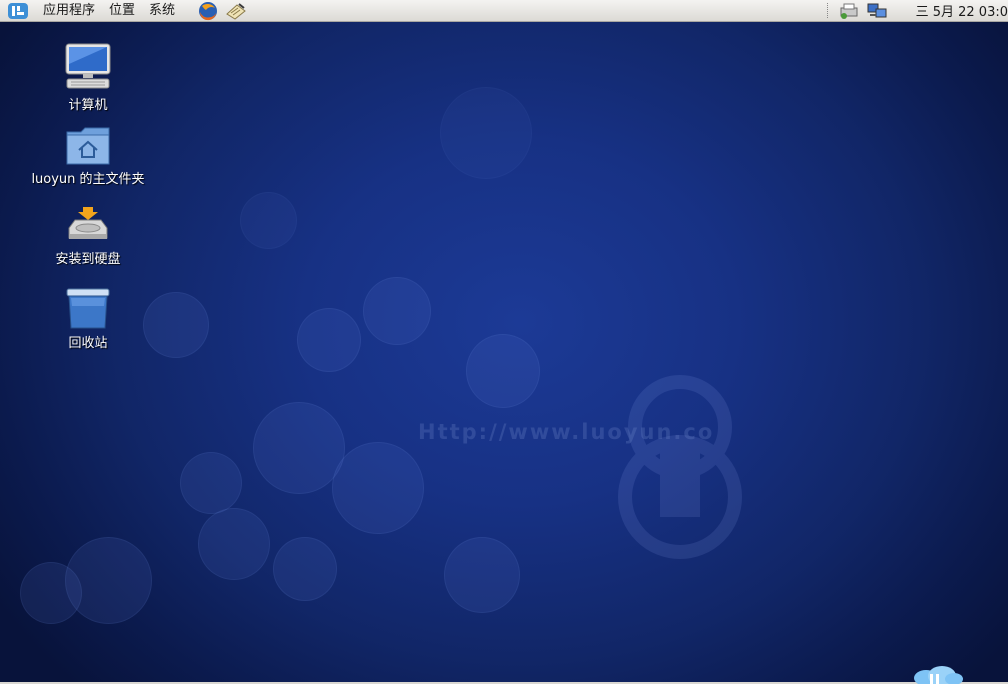 The image size is (1008, 684). What do you see at coordinates (88, 179) in the screenshot?
I see `desktop-icon-label: luoyun 的主文件夹` at bounding box center [88, 179].